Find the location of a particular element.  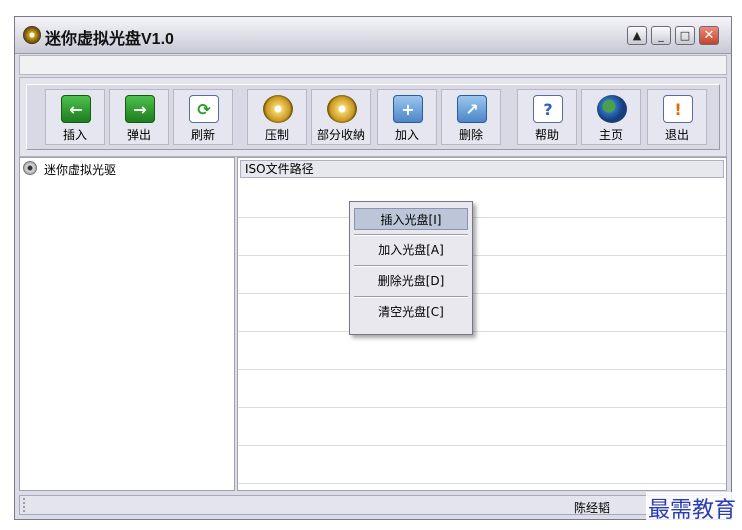

menu-item-insert-disc: 插入光盘[I] is located at coordinates (411, 219).